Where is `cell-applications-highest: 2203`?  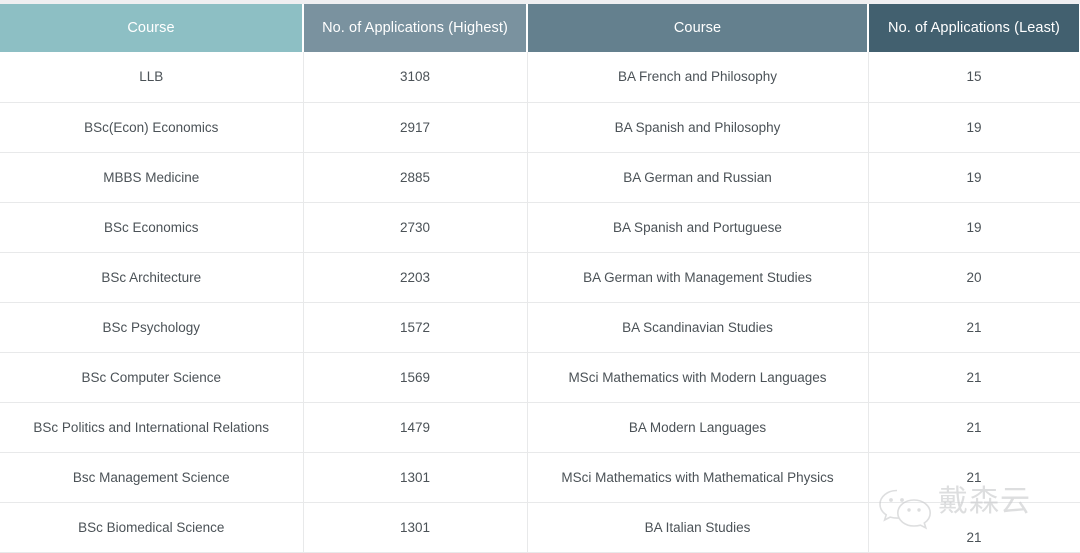
cell-applications-highest: 2203 is located at coordinates (415, 277).